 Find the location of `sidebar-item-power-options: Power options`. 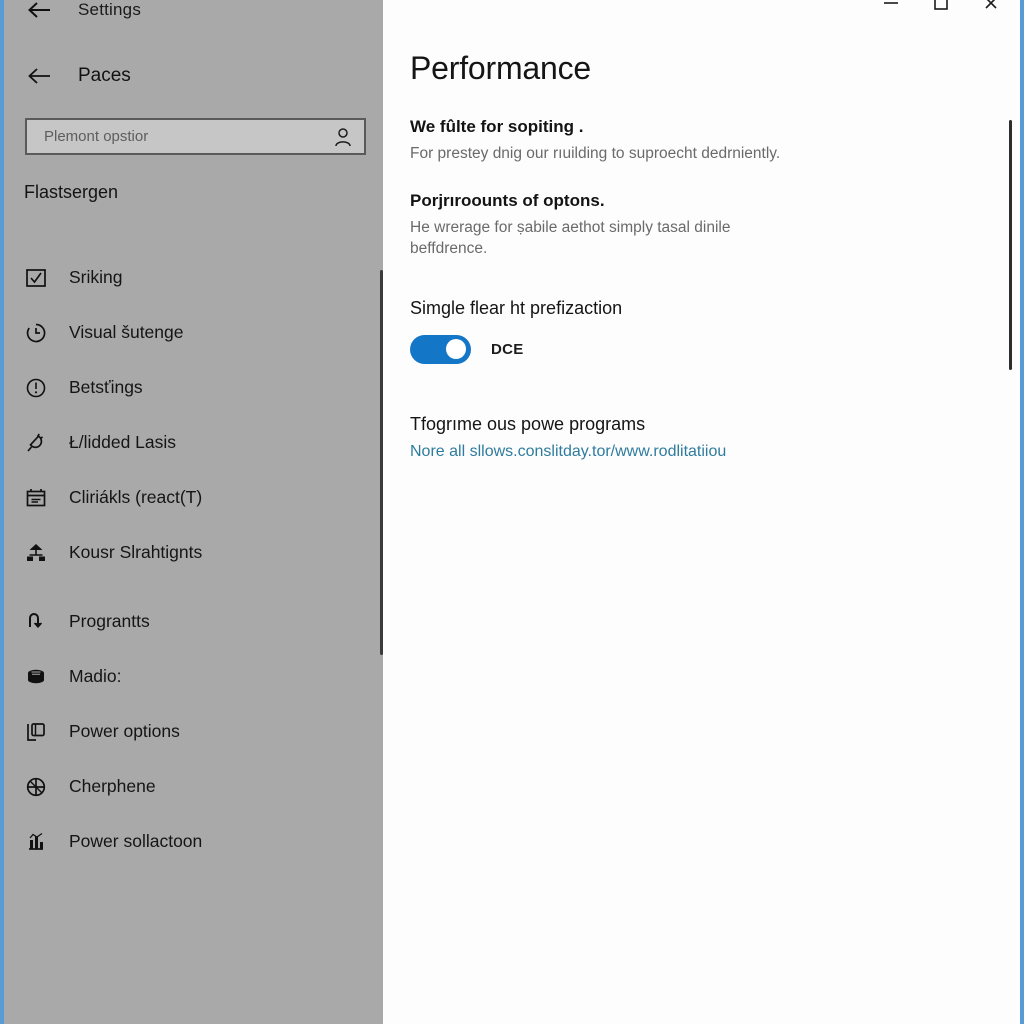

sidebar-item-power-options: Power options is located at coordinates (193, 731).